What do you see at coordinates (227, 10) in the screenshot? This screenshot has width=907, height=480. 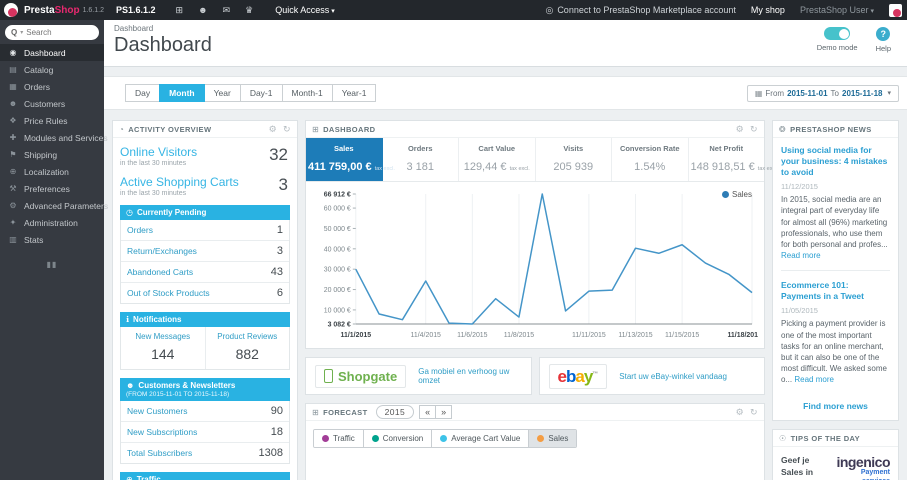 I see `messages-icon: ✉` at bounding box center [227, 10].